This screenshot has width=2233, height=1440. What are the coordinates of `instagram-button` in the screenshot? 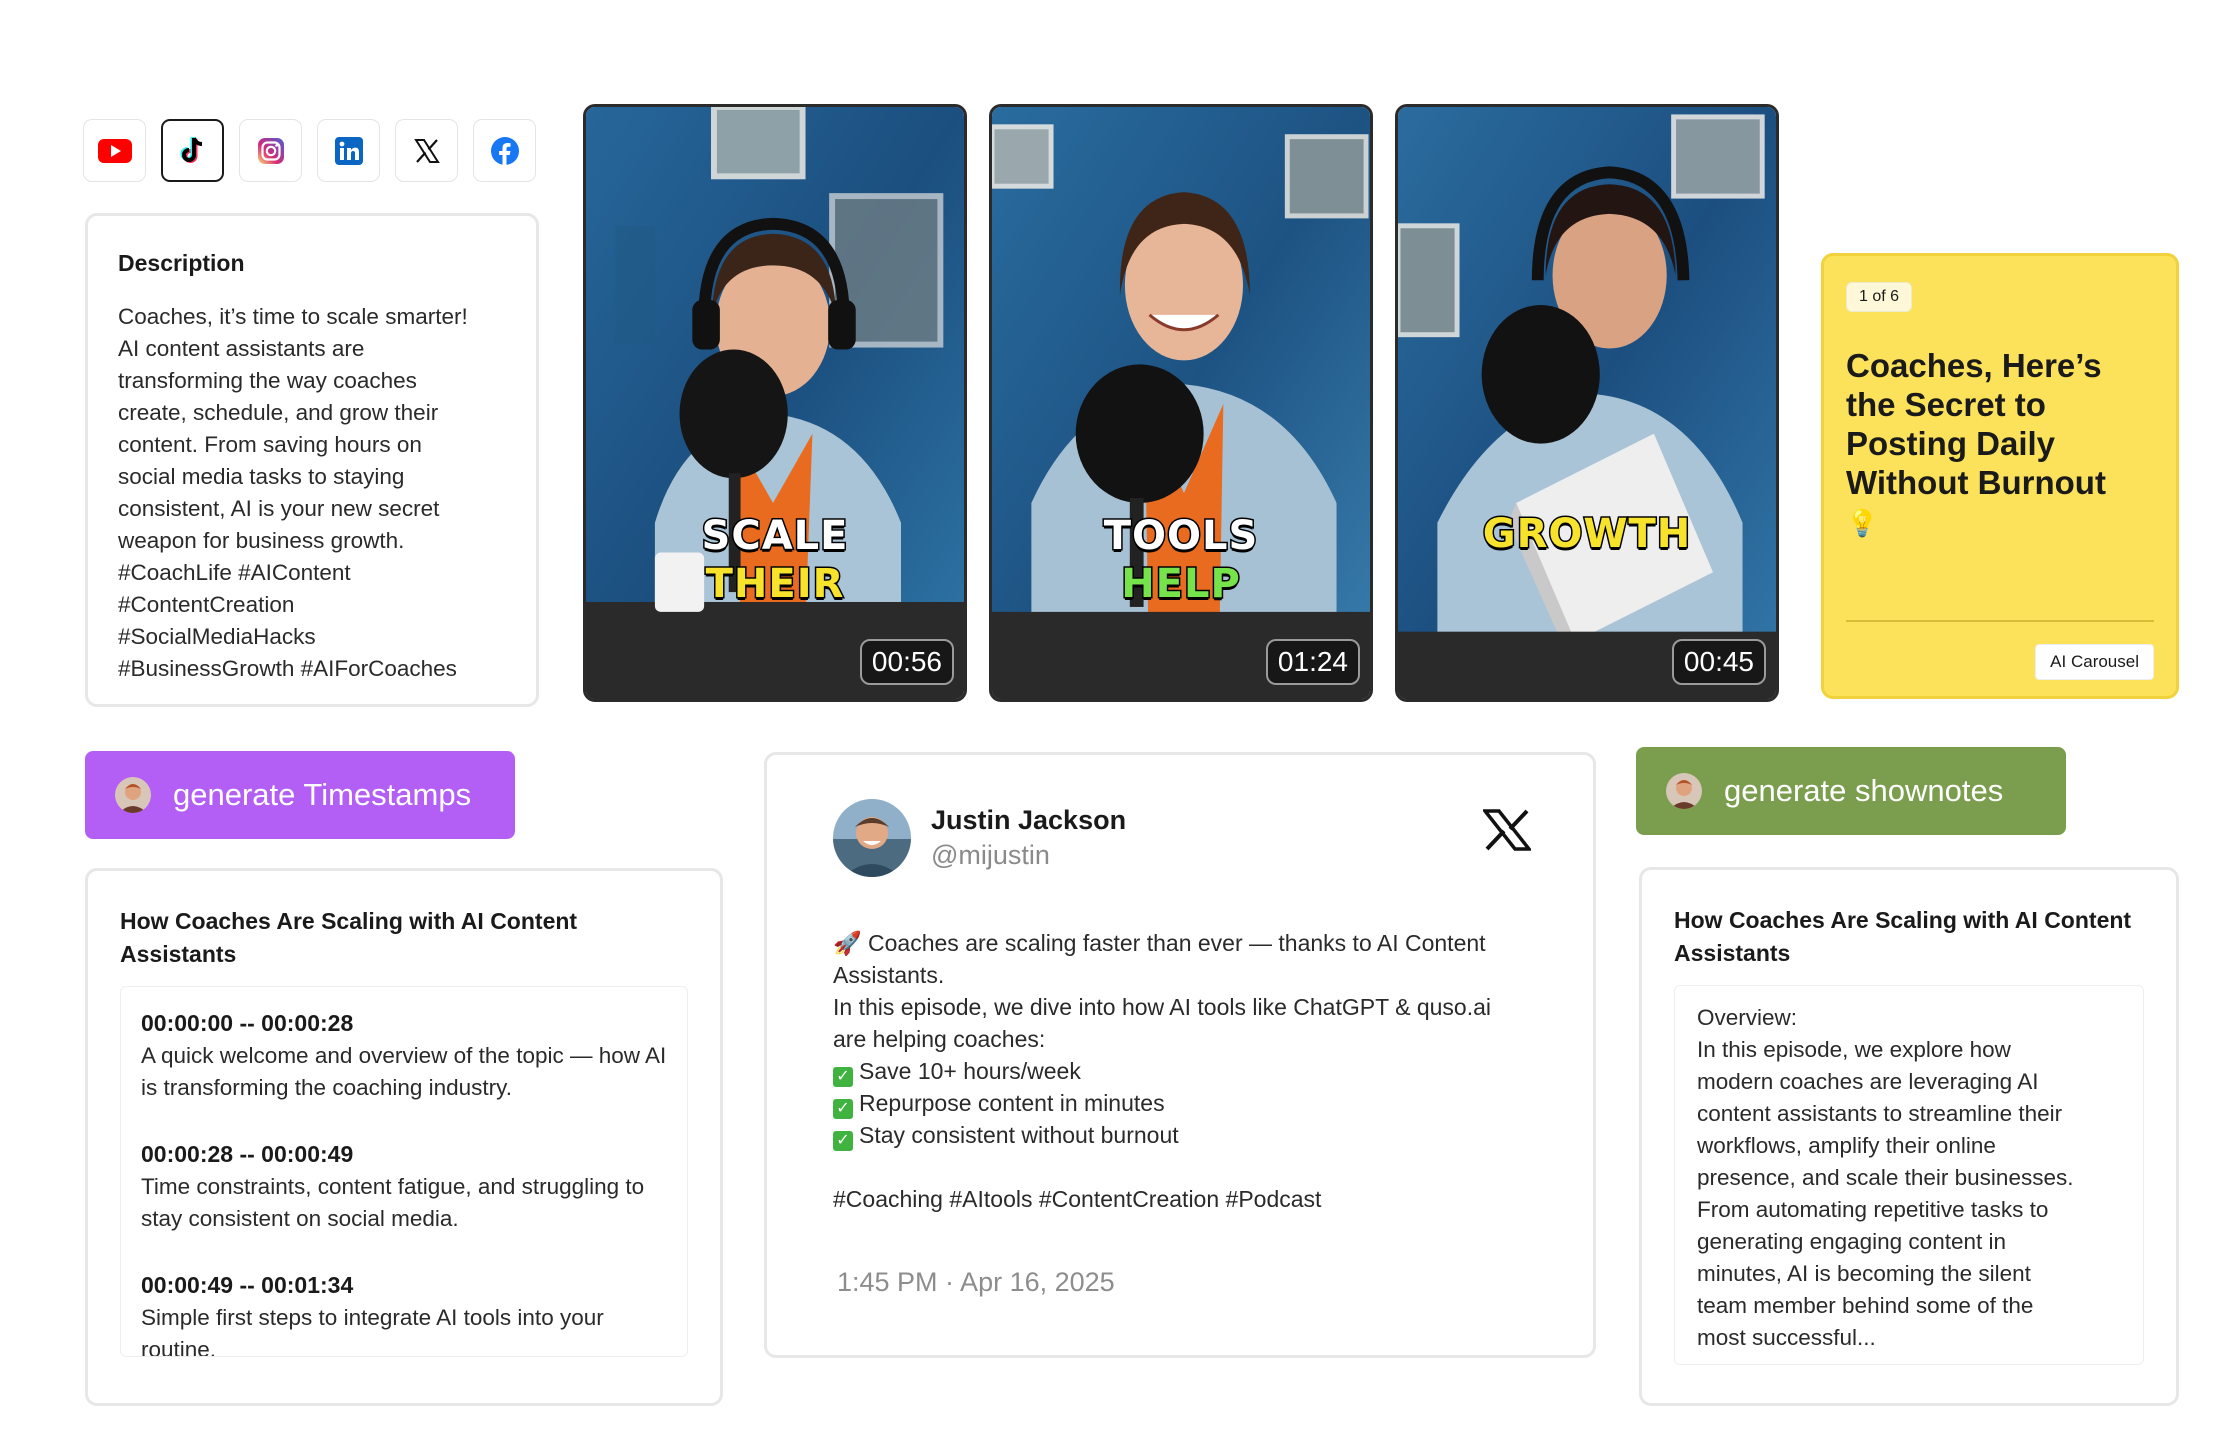 It's located at (270, 150).